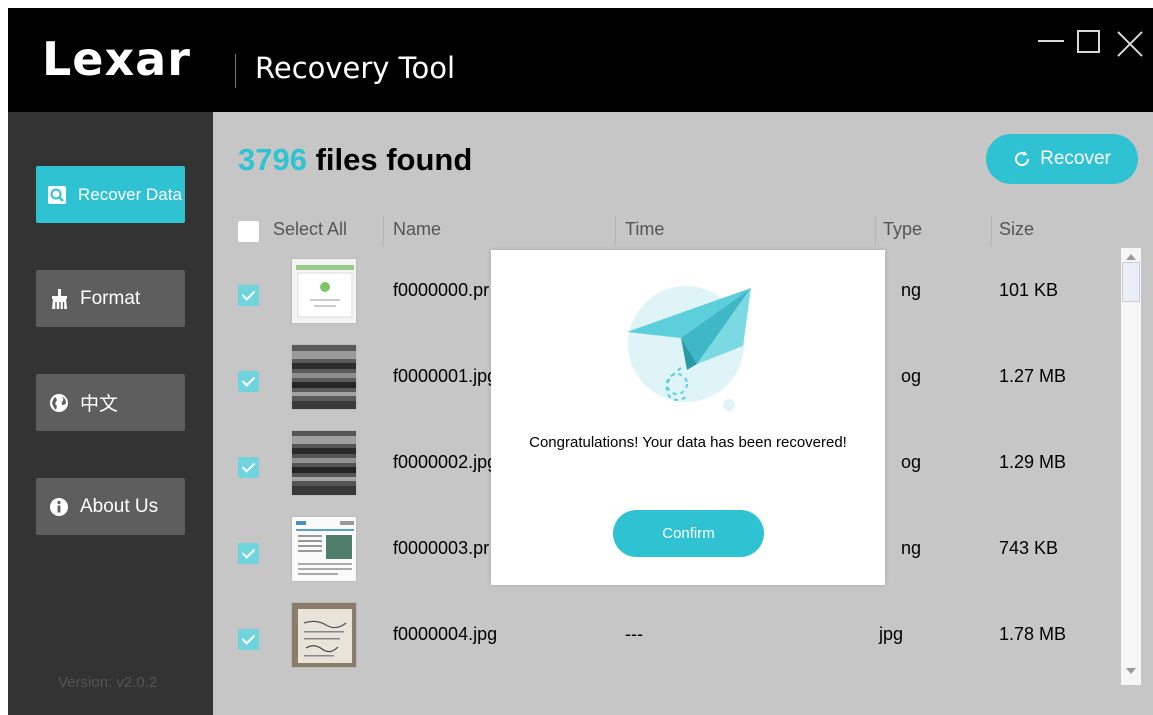 The width and height of the screenshot is (1153, 715). Describe the element at coordinates (1029, 290) in the screenshot. I see `file-size: 101 KB` at that location.